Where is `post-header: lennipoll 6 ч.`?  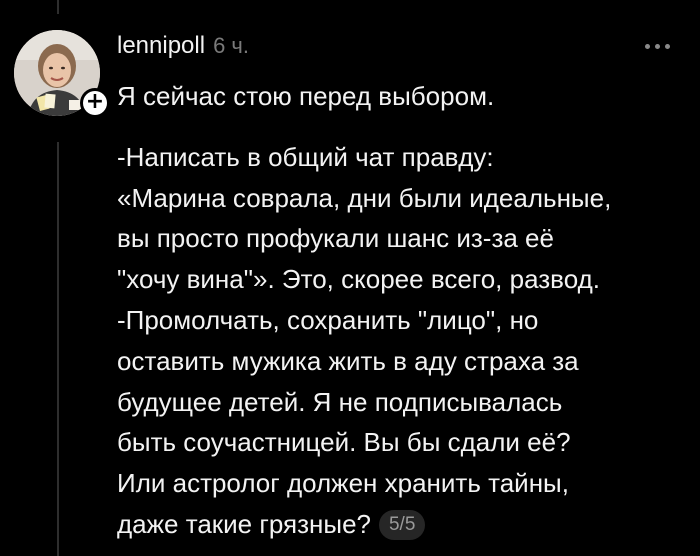 post-header: lennipoll 6 ч. is located at coordinates (183, 46).